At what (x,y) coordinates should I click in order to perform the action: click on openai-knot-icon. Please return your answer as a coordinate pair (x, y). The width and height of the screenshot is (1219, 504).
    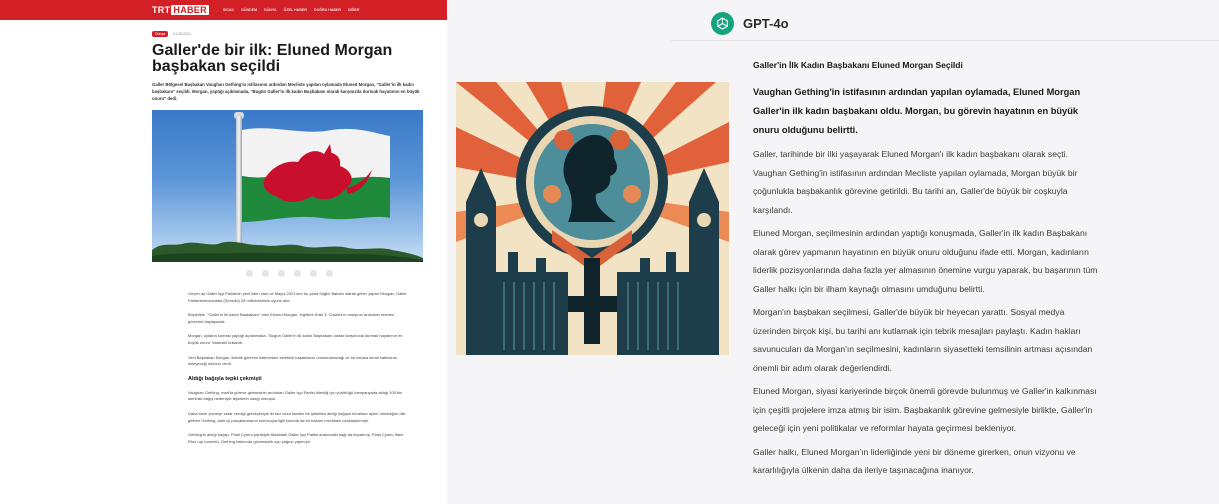
    Looking at the image, I should click on (722, 23).